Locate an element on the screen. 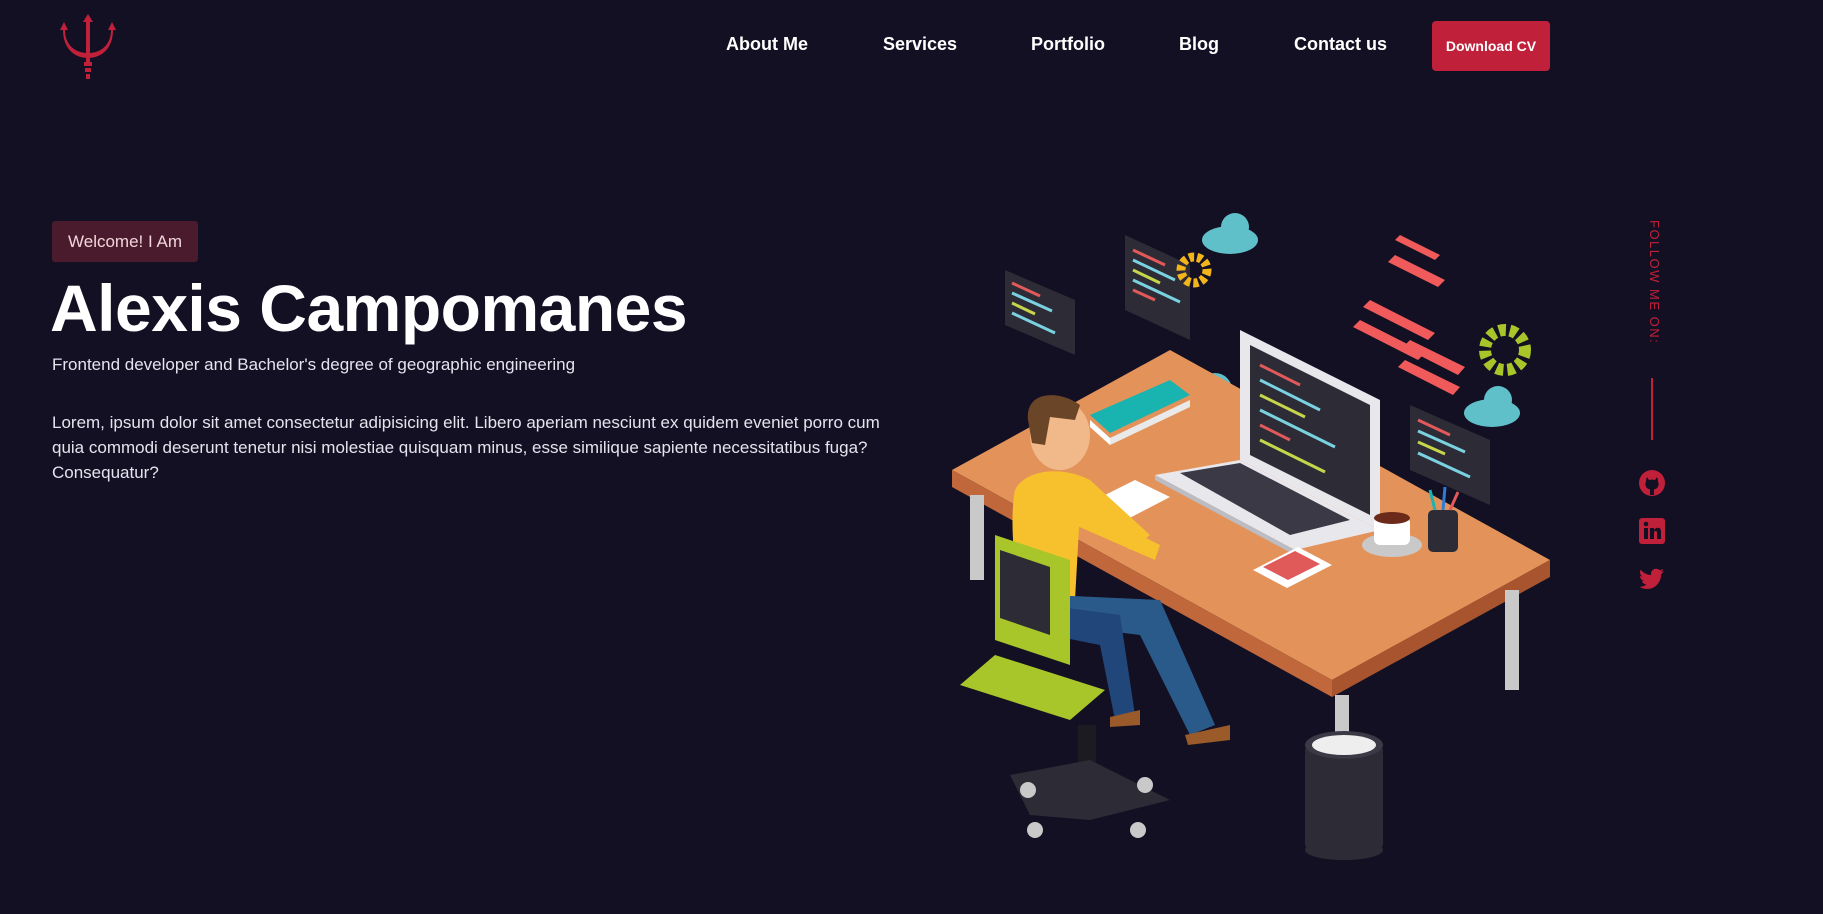  follow-divider is located at coordinates (1652, 409).